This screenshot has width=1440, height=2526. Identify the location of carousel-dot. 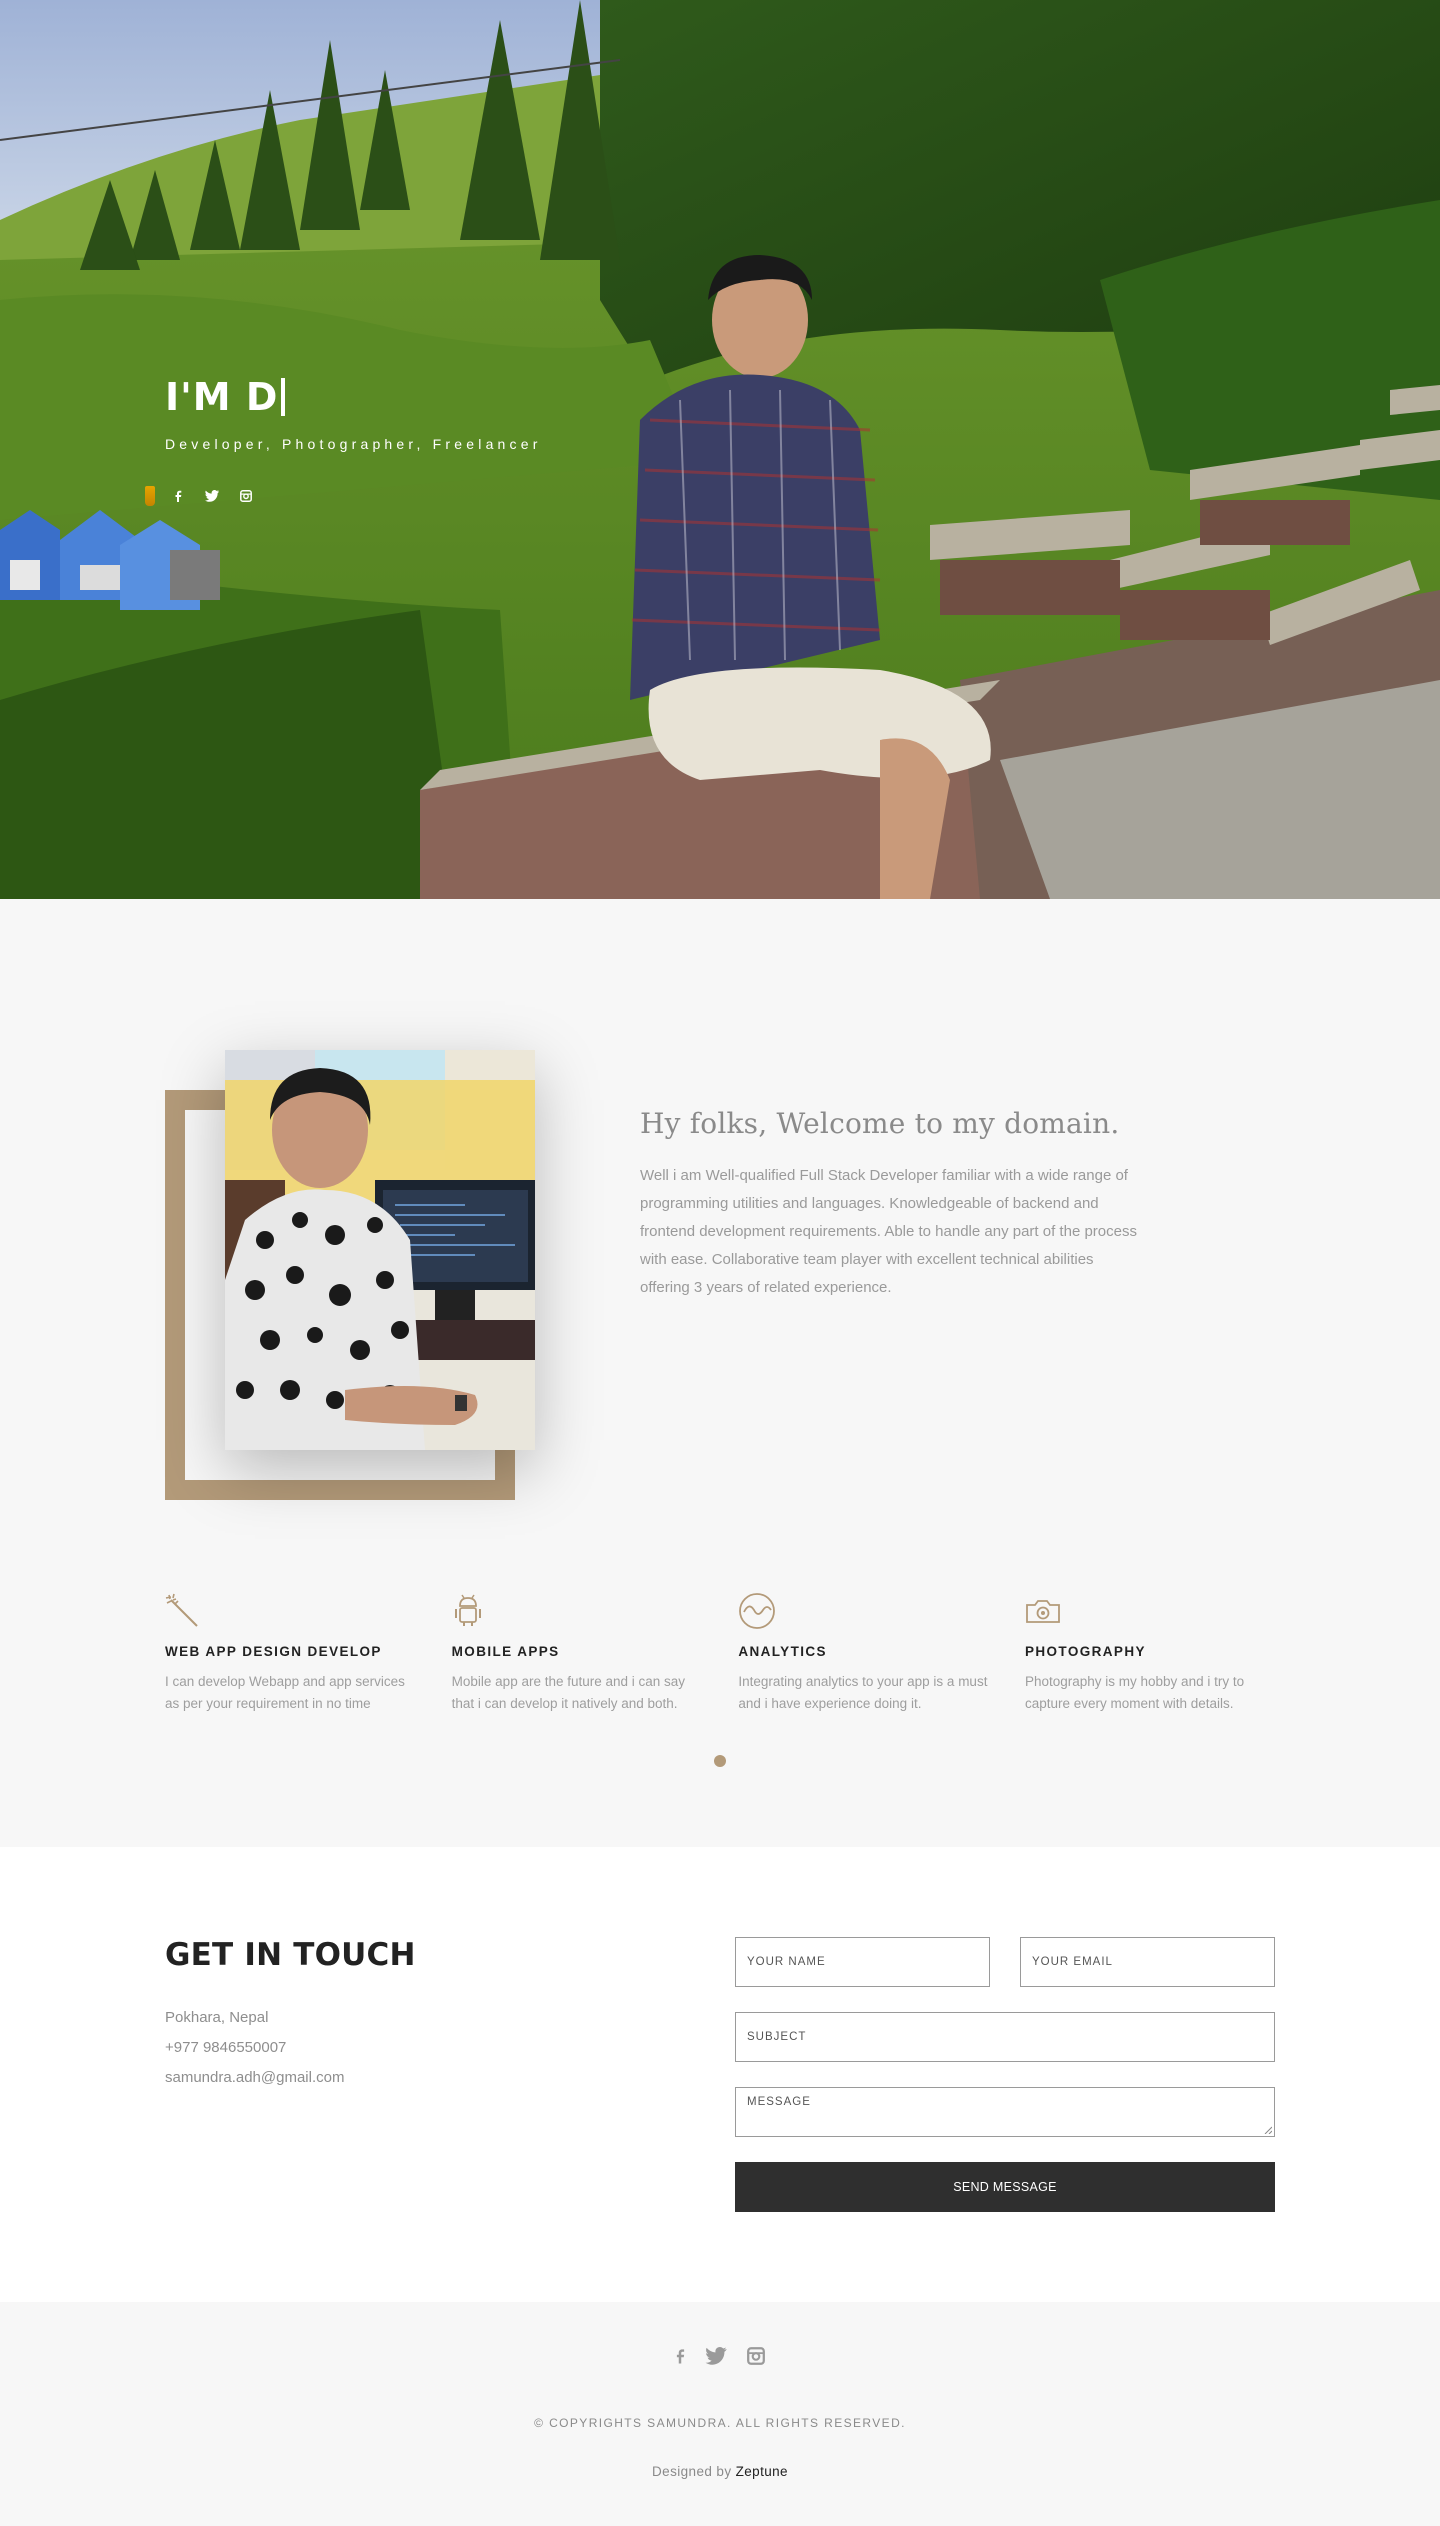
(720, 1761).